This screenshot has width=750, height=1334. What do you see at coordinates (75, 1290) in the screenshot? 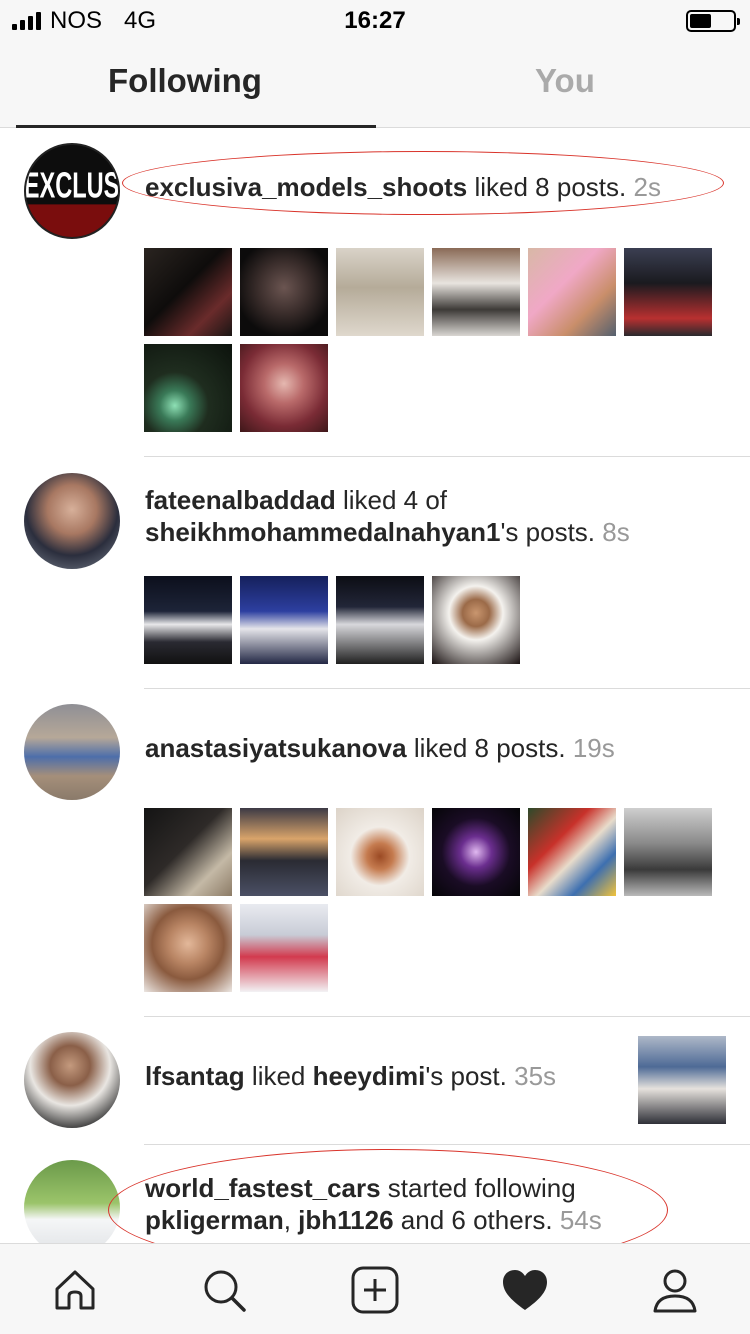
I see `home-icon` at bounding box center [75, 1290].